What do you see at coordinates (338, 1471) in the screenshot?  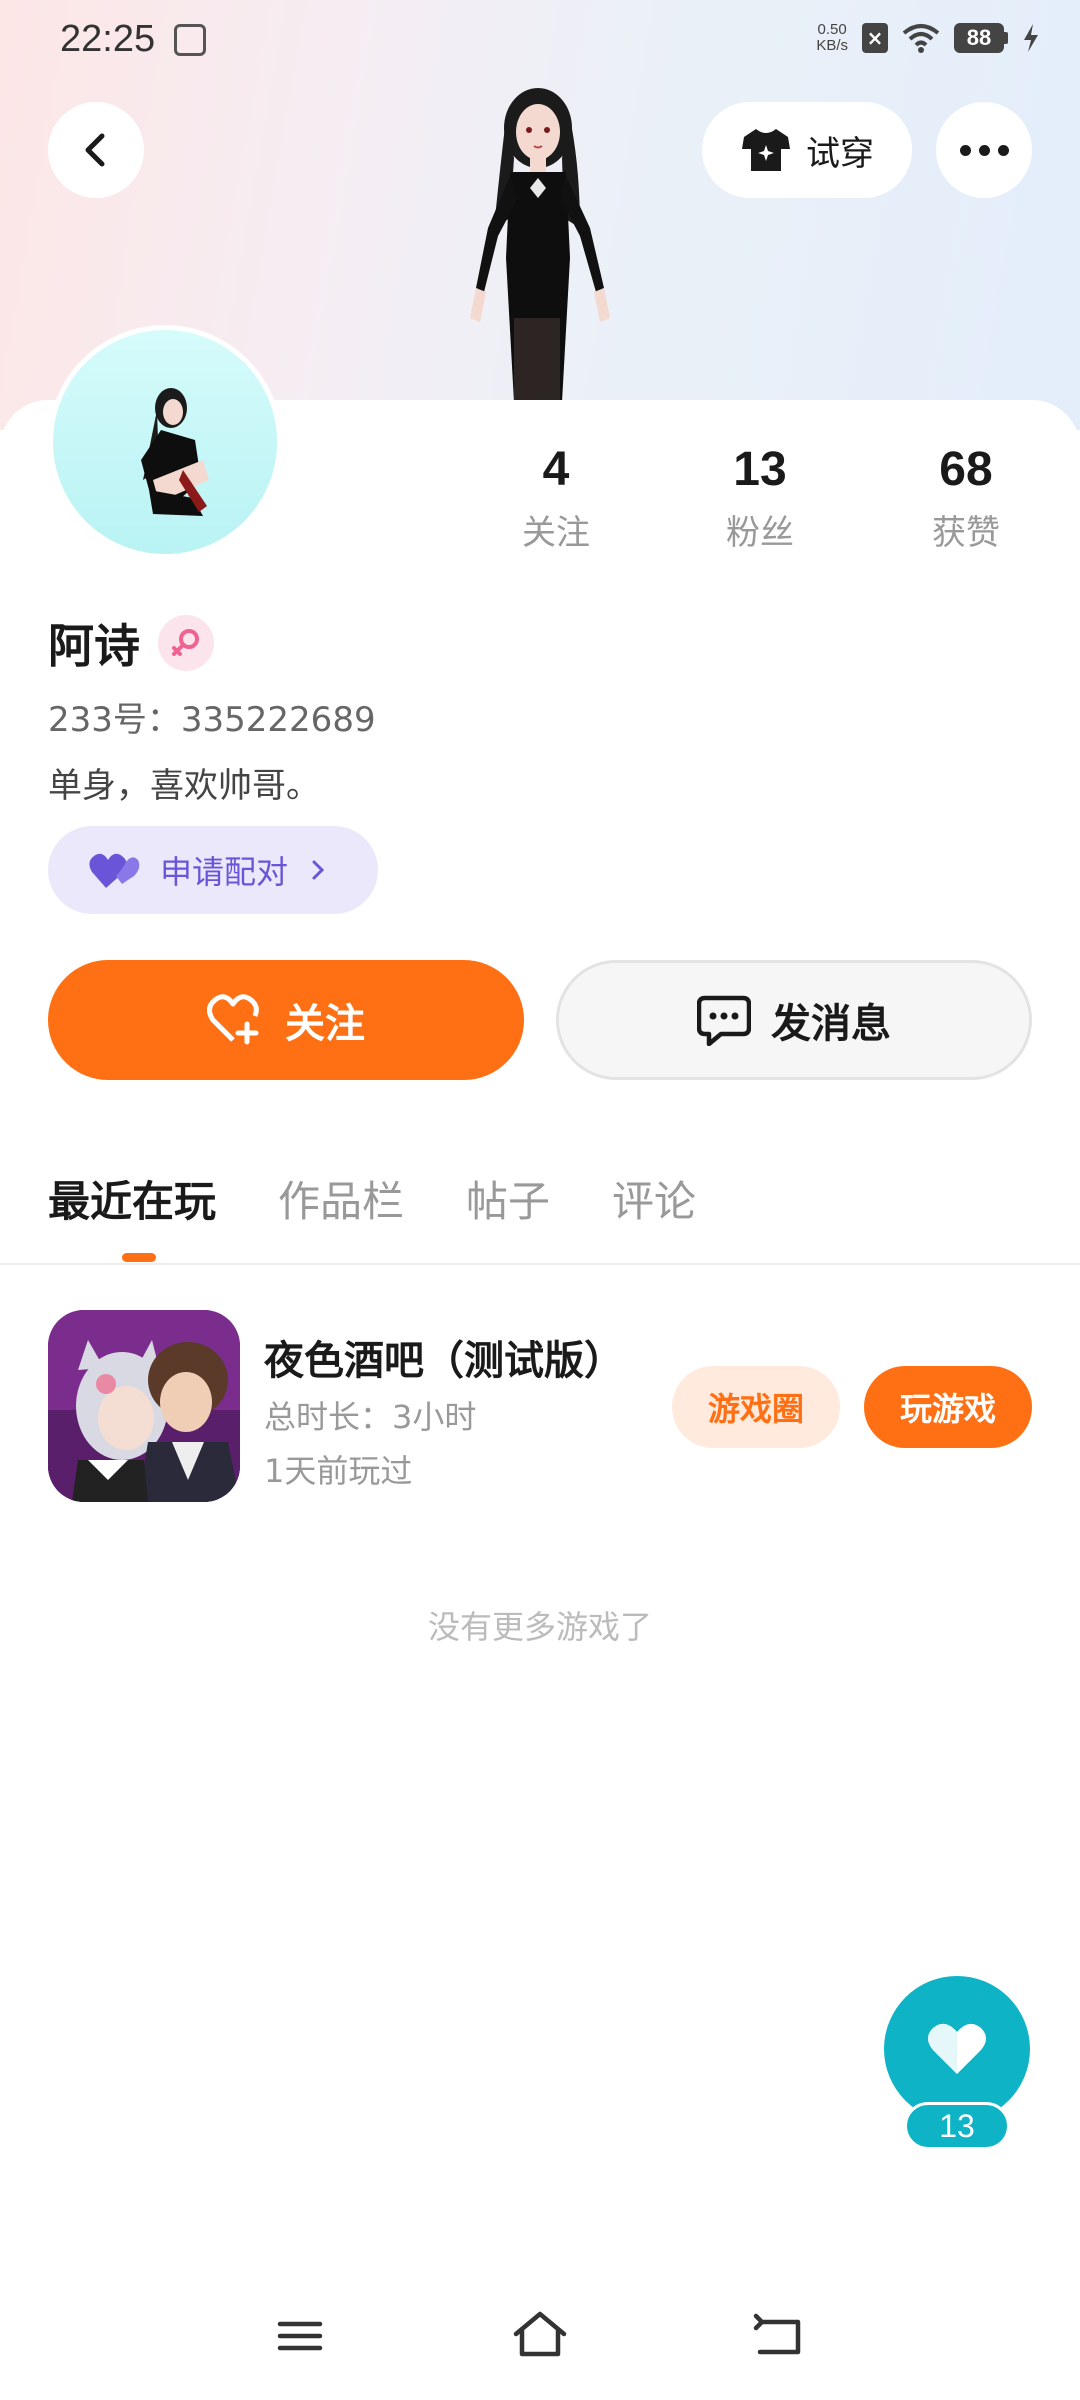 I see `game-last-played: 1天前玩过` at bounding box center [338, 1471].